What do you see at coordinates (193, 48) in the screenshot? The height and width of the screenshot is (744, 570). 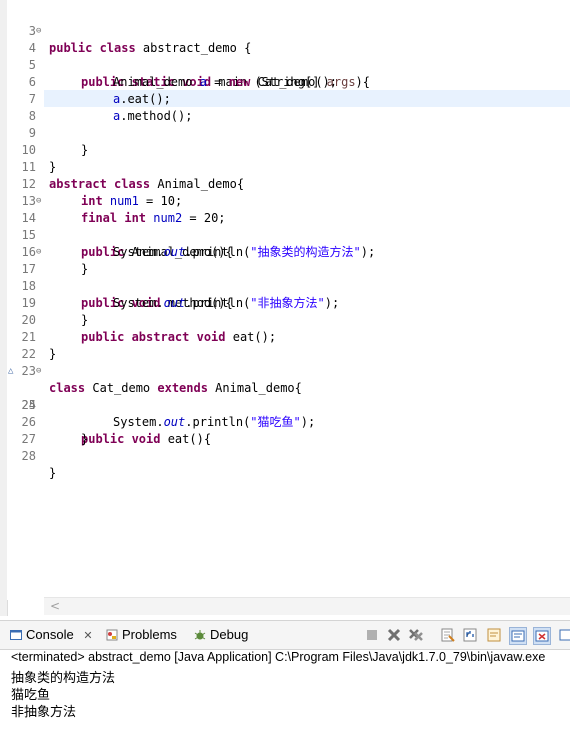 I see `code-text: abstract_demo {` at bounding box center [193, 48].